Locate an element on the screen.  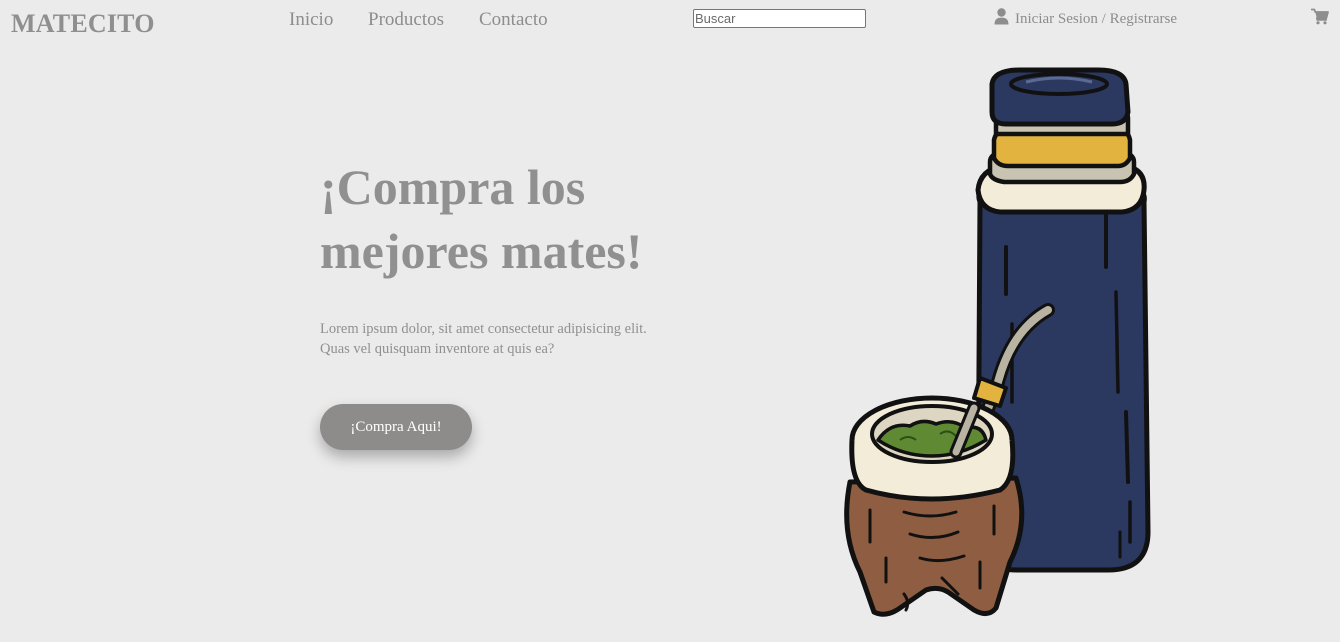
login-link: Iniciar Sesion / Registrarse is located at coordinates (1086, 17).